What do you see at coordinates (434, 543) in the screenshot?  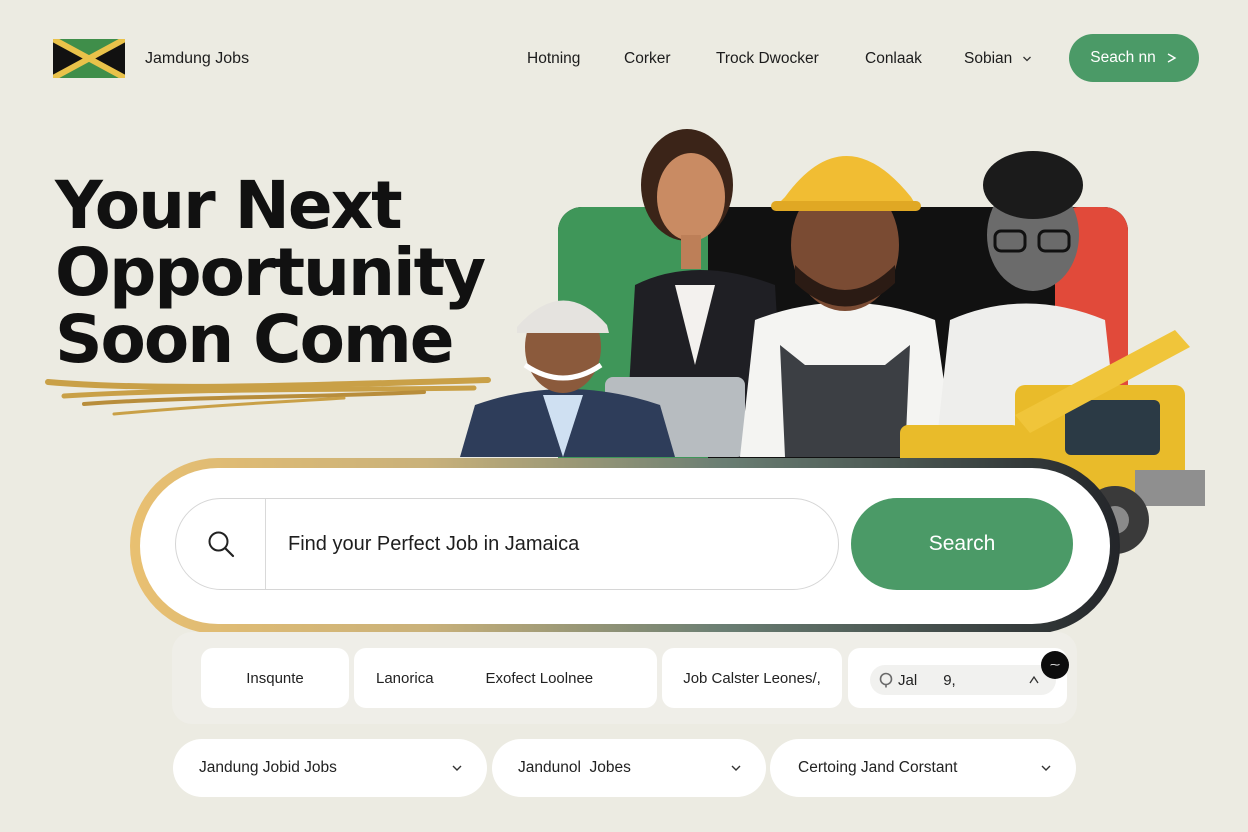 I see `search-placeholder: Find your Perfect Job in Jamaica` at bounding box center [434, 543].